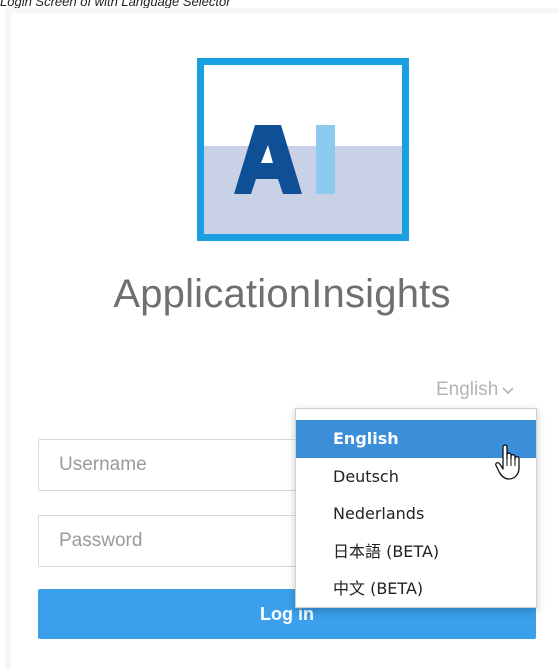 The image size is (559, 670). Describe the element at coordinates (416, 514) in the screenshot. I see `language-option-nederlands: Nederlands` at that location.